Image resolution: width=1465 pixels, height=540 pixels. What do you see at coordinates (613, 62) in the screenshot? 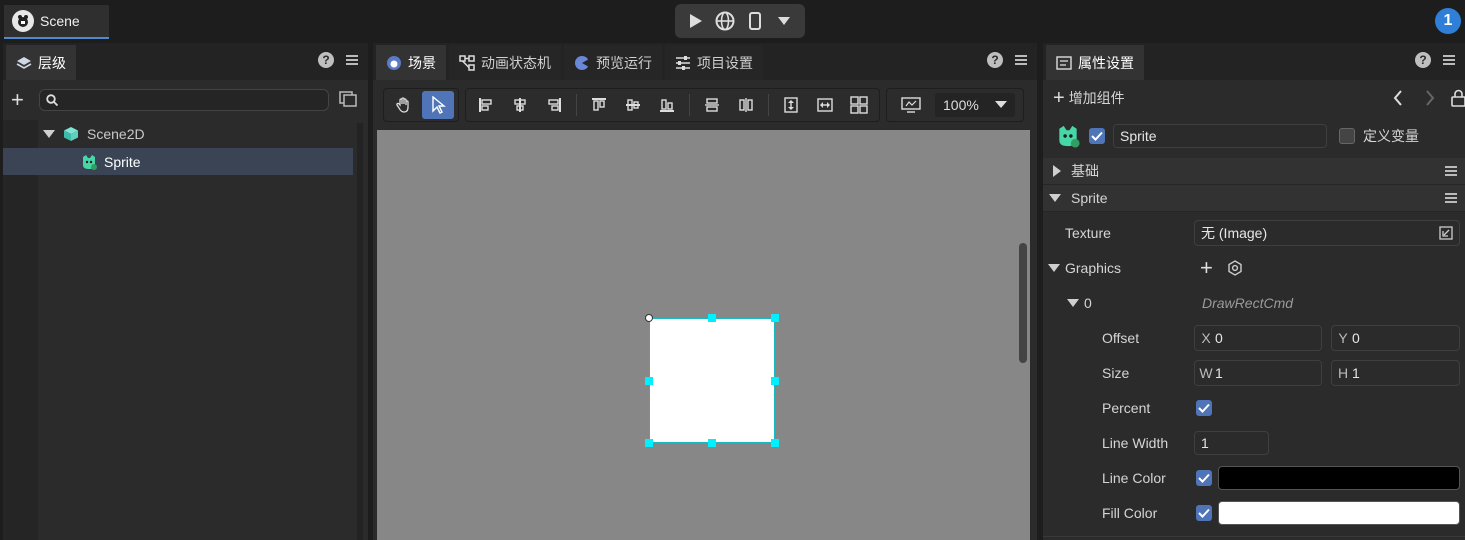
I see `tab-preview: 预览运行` at bounding box center [613, 62].